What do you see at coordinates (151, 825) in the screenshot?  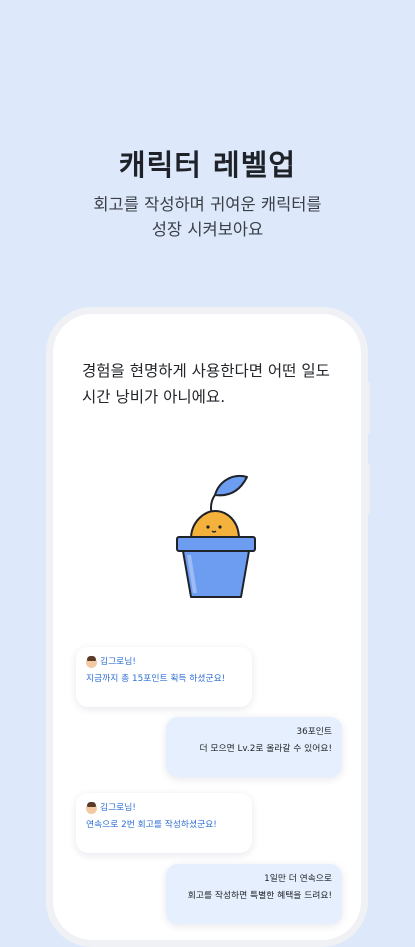 I see `chat-message: 연속으로 2번 회고를 작성하셨군요!` at bounding box center [151, 825].